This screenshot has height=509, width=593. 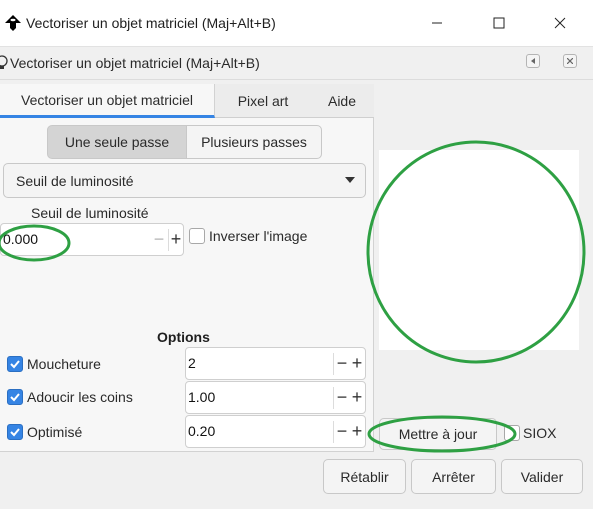 I want to click on speckles-checkbox, so click(x=15, y=364).